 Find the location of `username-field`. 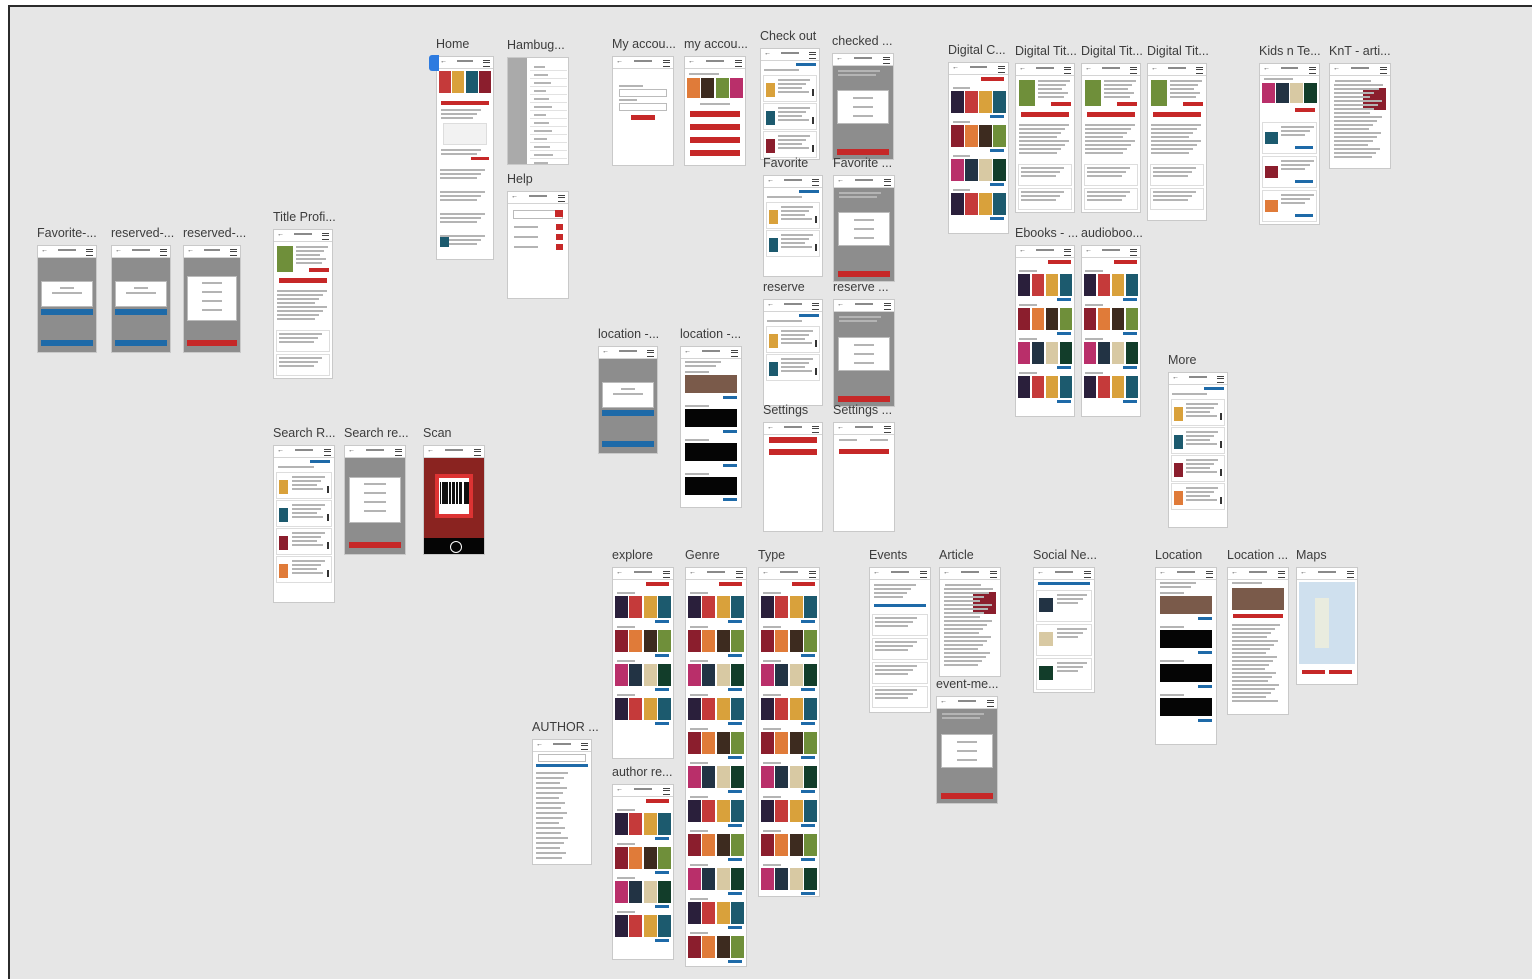

username-field is located at coordinates (643, 93).